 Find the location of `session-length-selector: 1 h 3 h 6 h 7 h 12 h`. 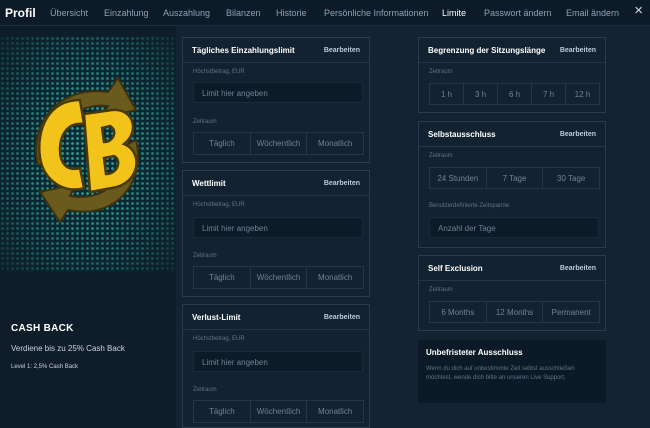

session-length-selector: 1 h 3 h 6 h 7 h 12 h is located at coordinates (514, 94).